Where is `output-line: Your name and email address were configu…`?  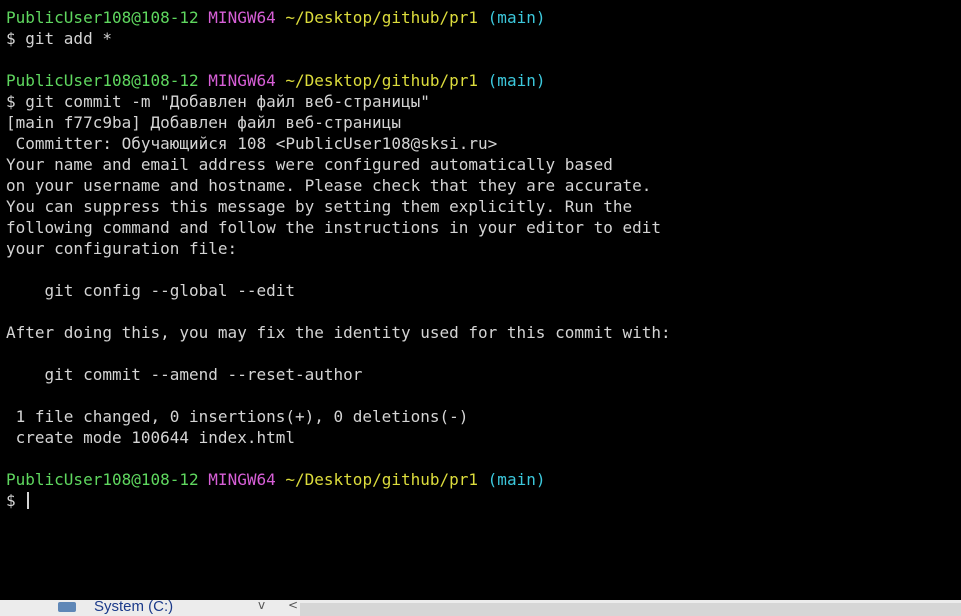 output-line: Your name and email address were configu… is located at coordinates (309, 164).